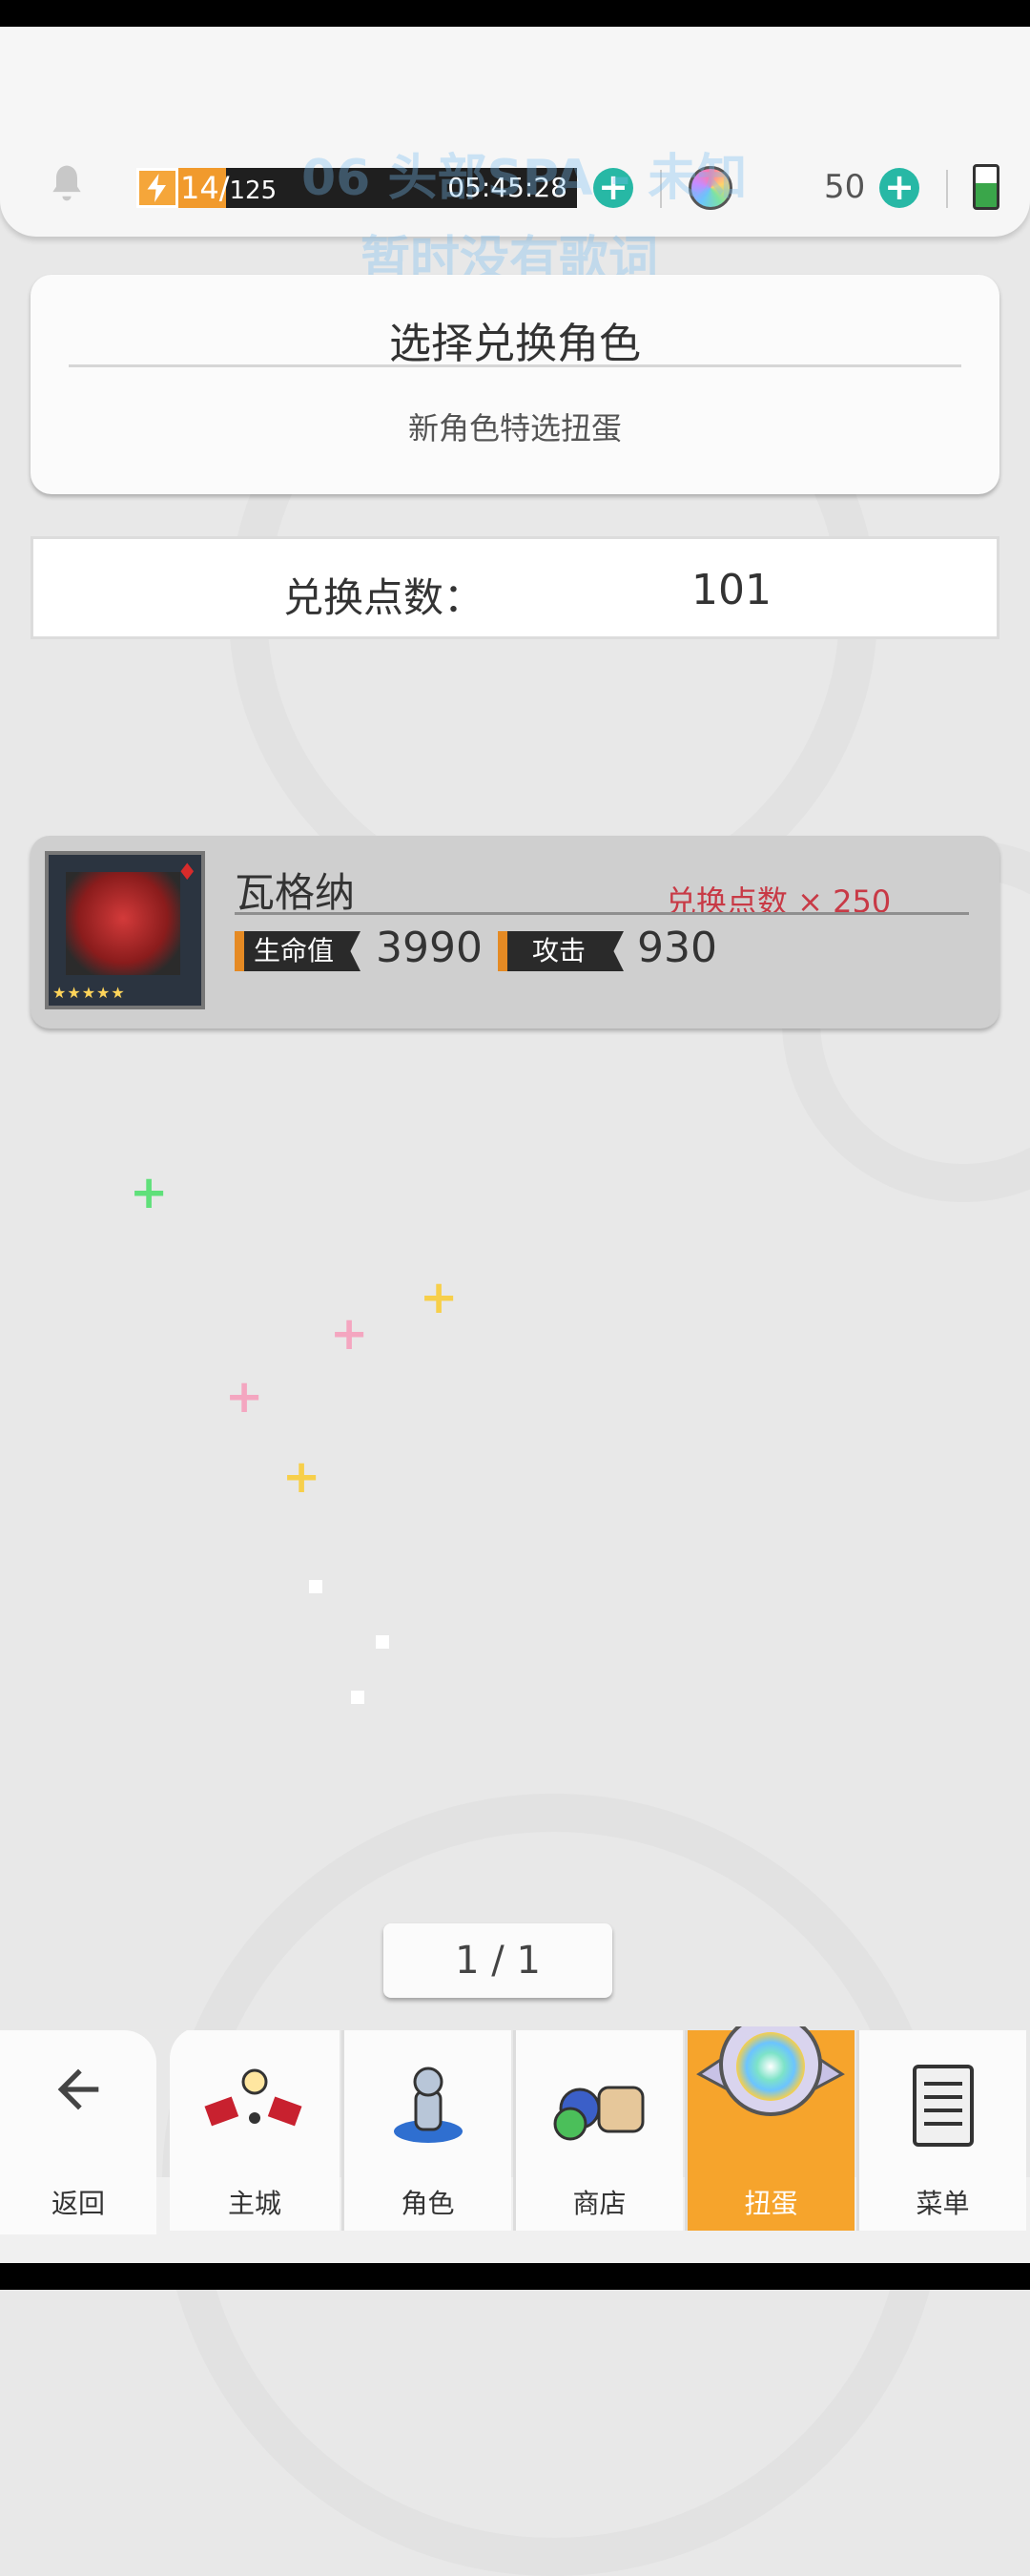  Describe the element at coordinates (515, 384) in the screenshot. I see `select-character-panel: 选择兑换角色 新角色特选扭蛋` at that location.